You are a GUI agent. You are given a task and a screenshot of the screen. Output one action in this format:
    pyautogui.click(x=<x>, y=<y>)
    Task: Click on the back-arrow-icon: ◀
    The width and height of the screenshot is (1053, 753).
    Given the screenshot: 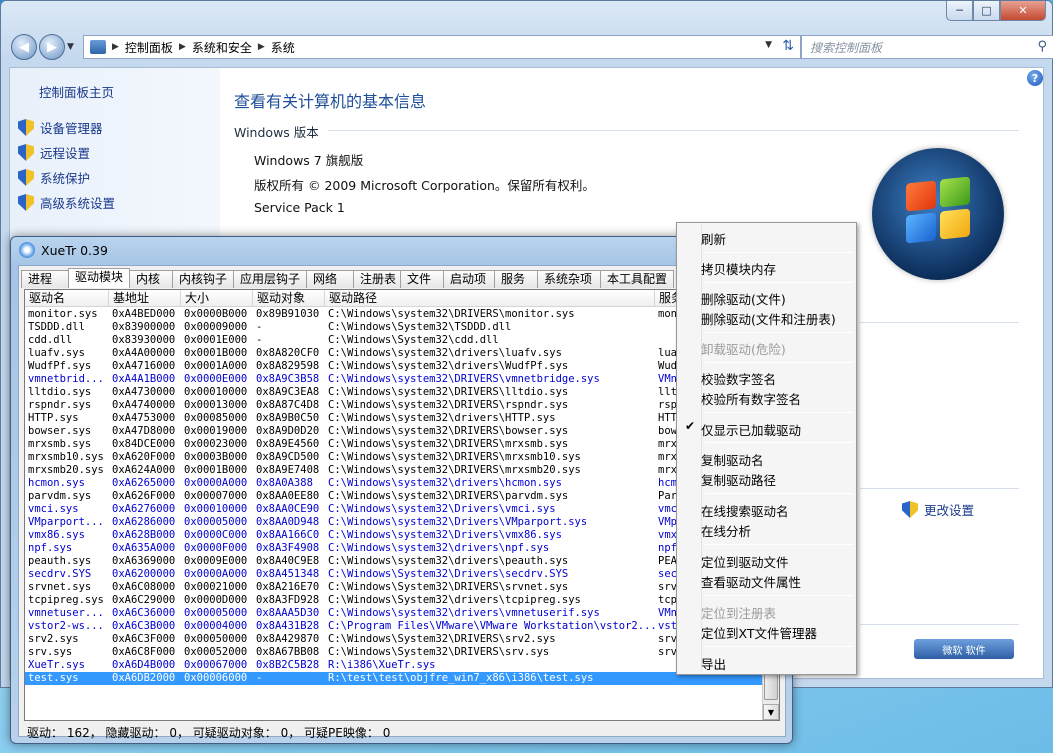 What is the action you would take?
    pyautogui.click(x=24, y=47)
    